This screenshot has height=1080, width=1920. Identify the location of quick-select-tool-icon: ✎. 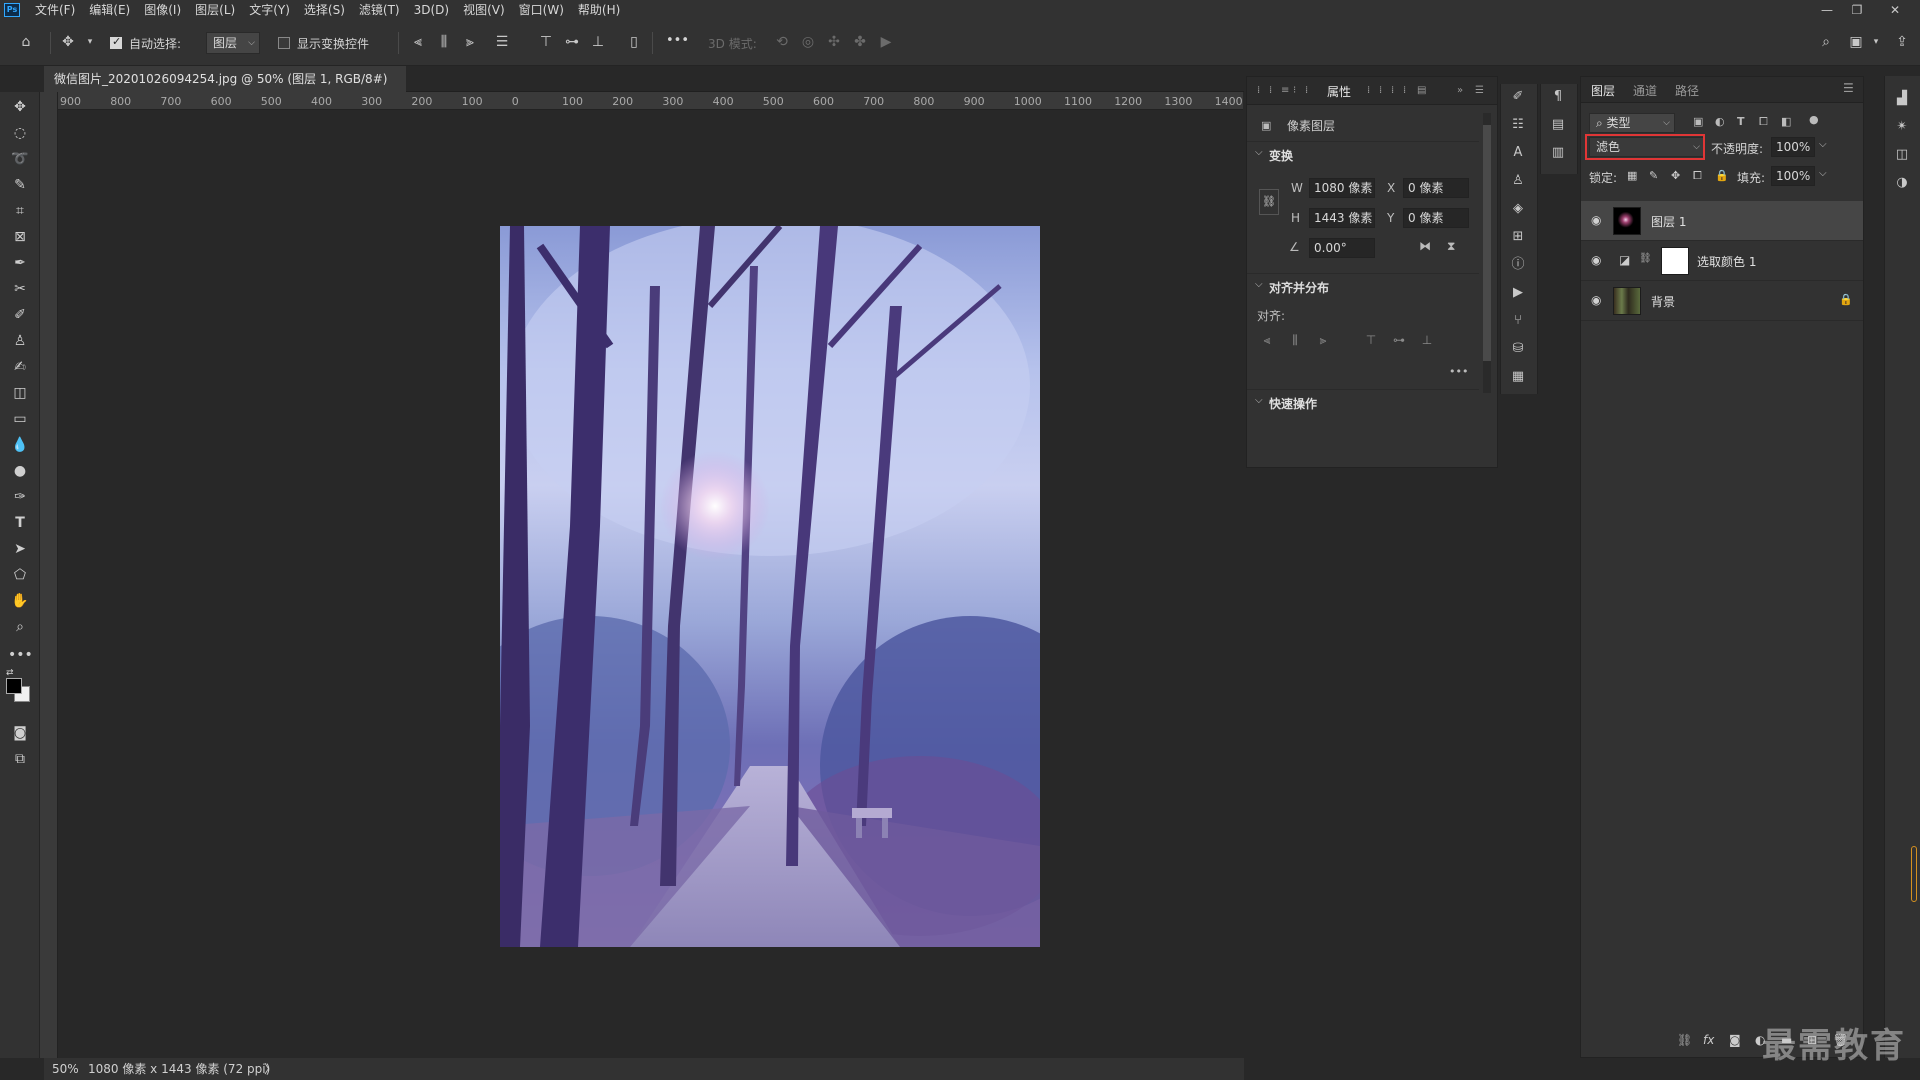
(20, 185).